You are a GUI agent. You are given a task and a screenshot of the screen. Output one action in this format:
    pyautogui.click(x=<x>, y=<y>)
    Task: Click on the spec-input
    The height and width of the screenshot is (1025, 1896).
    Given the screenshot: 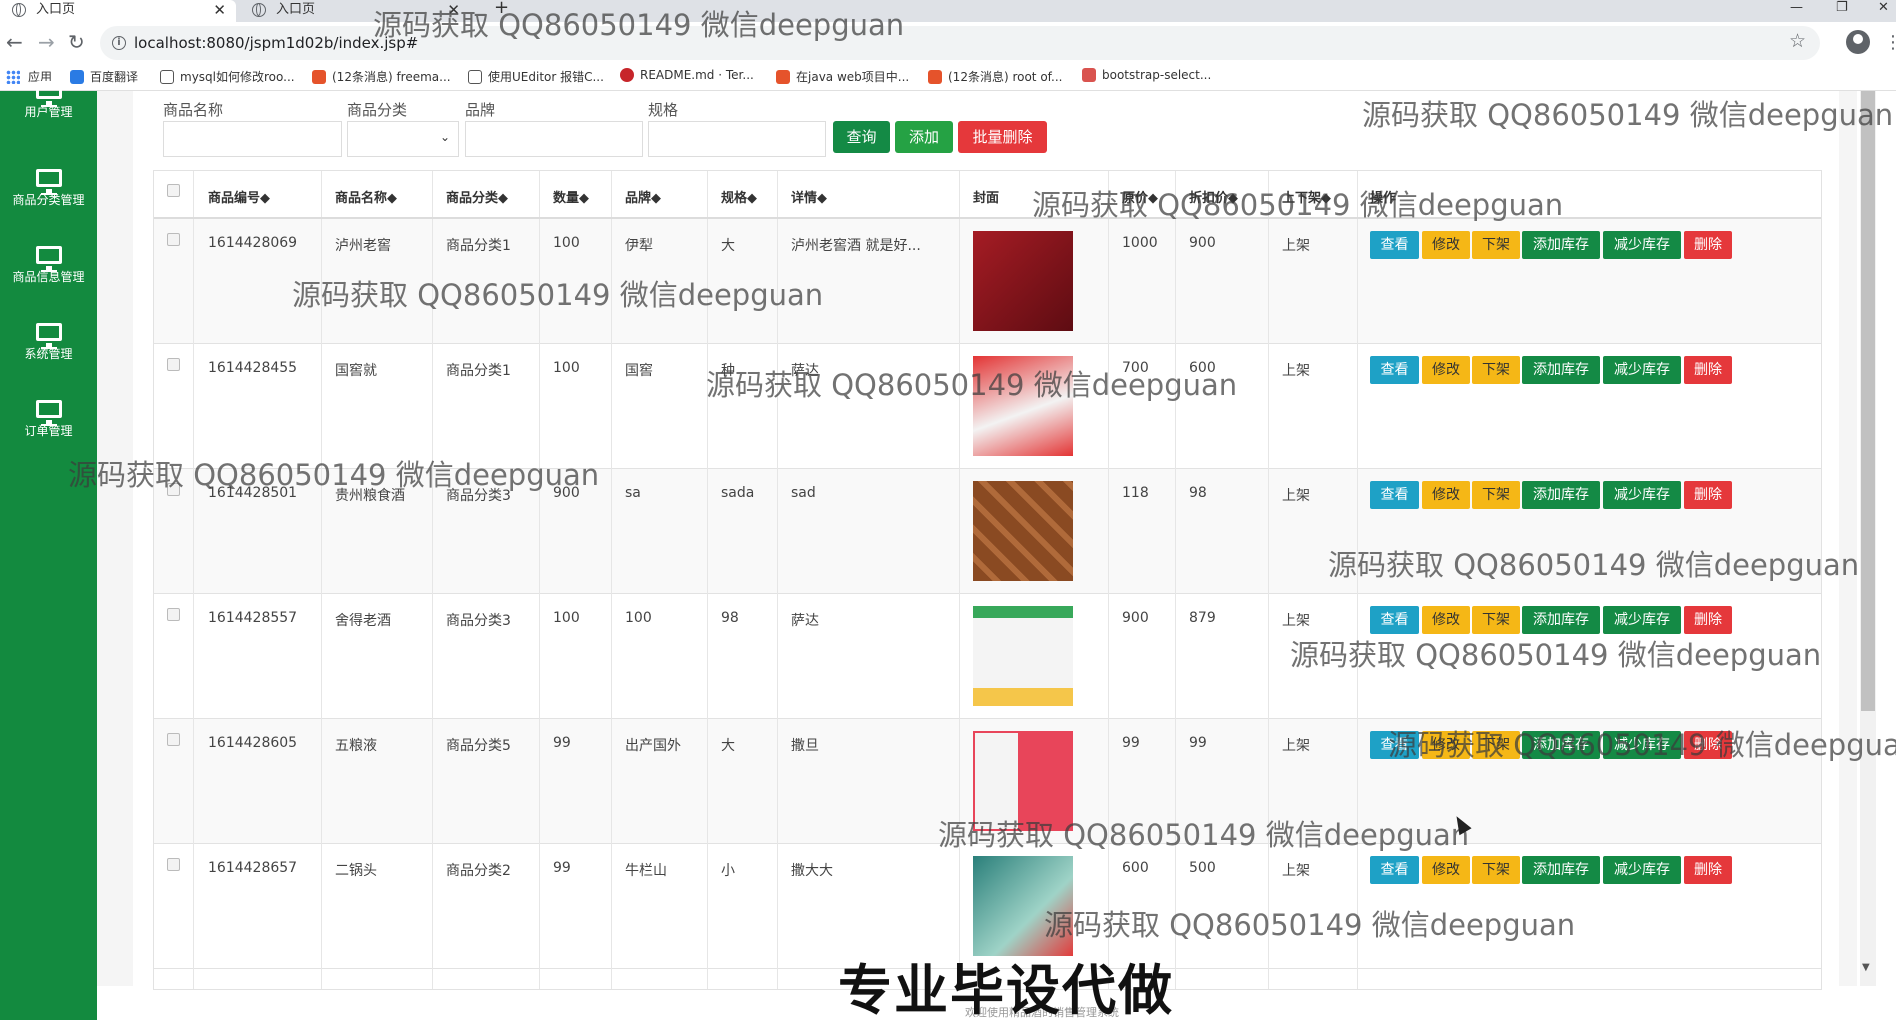 What is the action you would take?
    pyautogui.click(x=737, y=139)
    